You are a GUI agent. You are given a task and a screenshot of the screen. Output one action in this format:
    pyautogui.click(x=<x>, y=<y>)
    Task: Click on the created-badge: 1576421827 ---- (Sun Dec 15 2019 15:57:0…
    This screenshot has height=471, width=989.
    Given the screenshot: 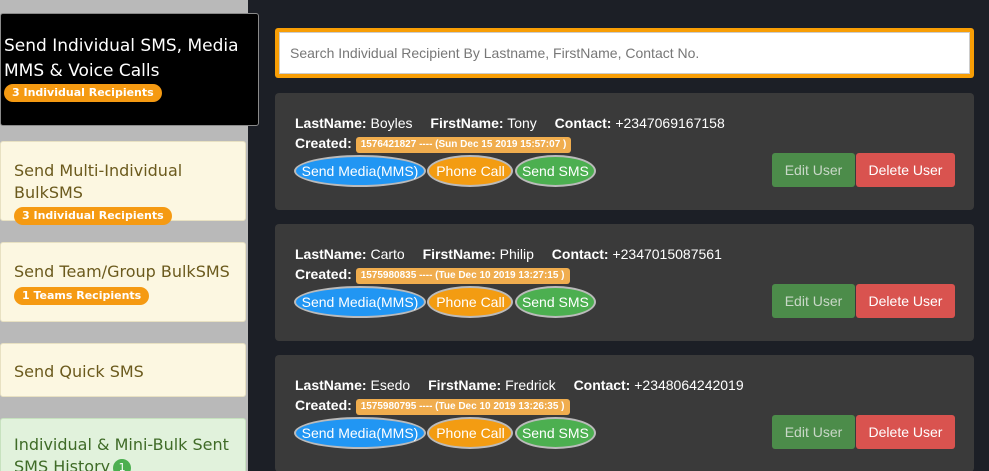 What is the action you would take?
    pyautogui.click(x=463, y=145)
    